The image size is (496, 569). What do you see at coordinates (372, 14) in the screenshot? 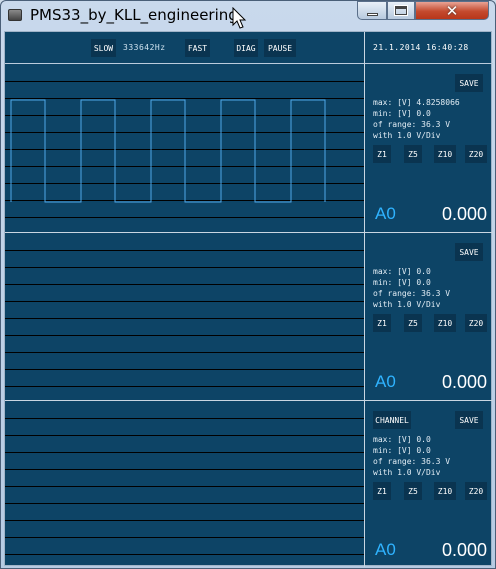
I see `minimize-icon` at bounding box center [372, 14].